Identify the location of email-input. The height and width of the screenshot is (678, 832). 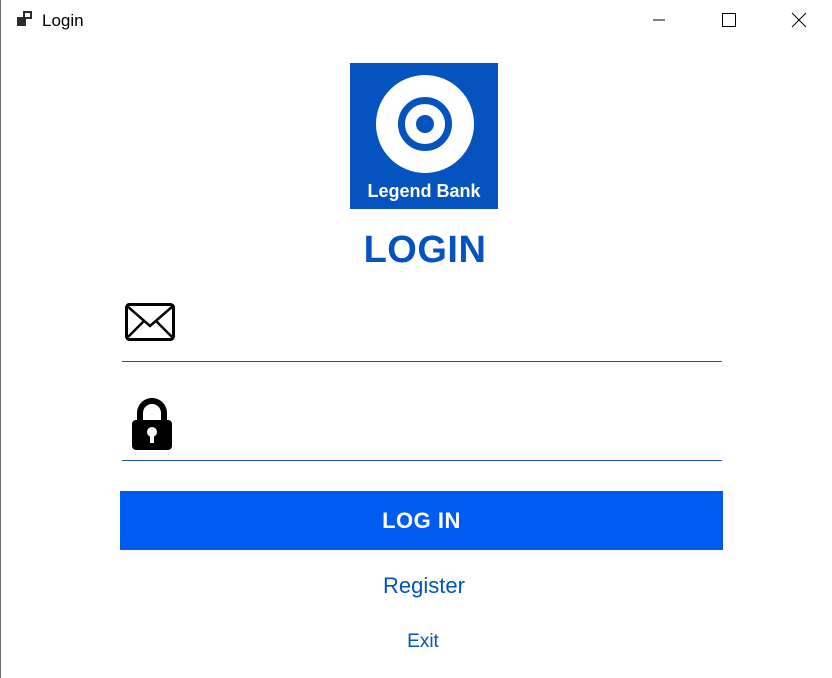
(454, 325).